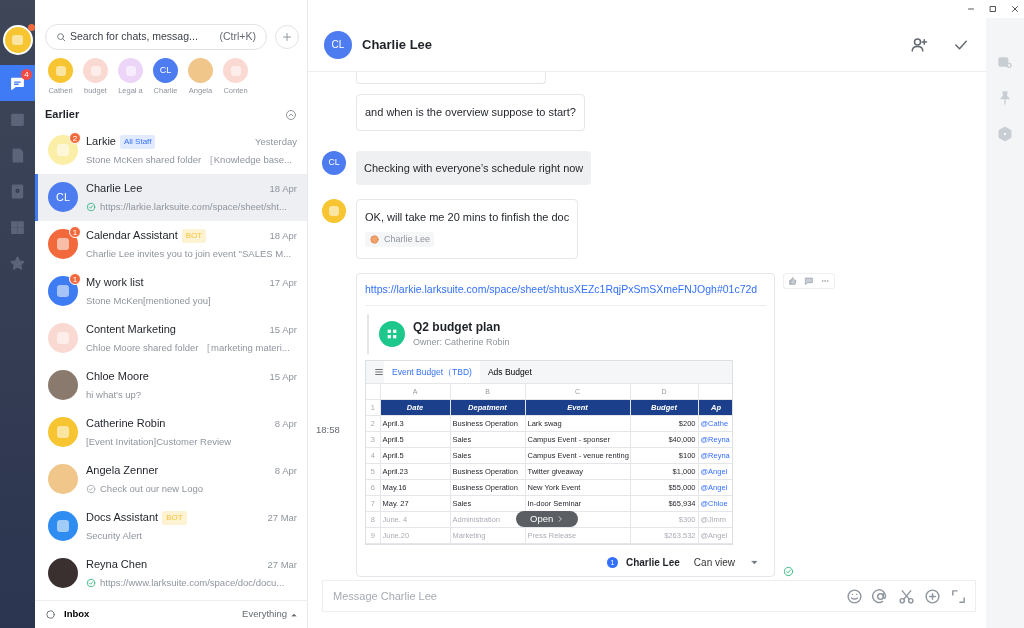  What do you see at coordinates (67, 614) in the screenshot?
I see `inbox-button: Inbox` at bounding box center [67, 614].